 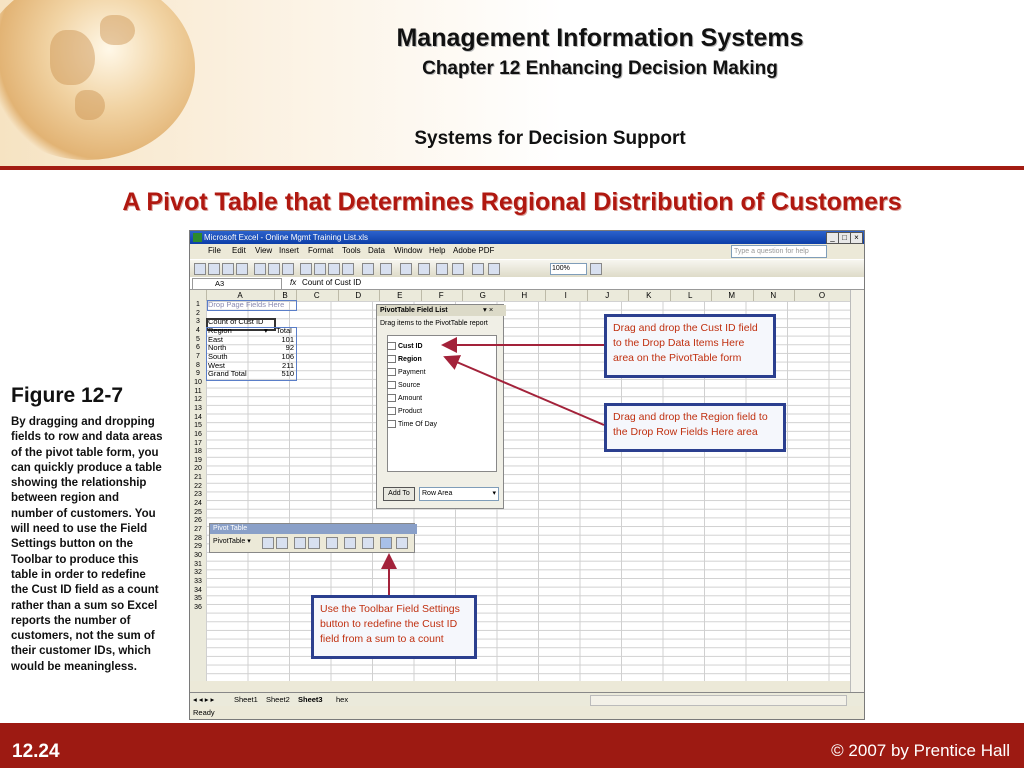 I want to click on slide-number: 12.24, so click(x=36, y=751).